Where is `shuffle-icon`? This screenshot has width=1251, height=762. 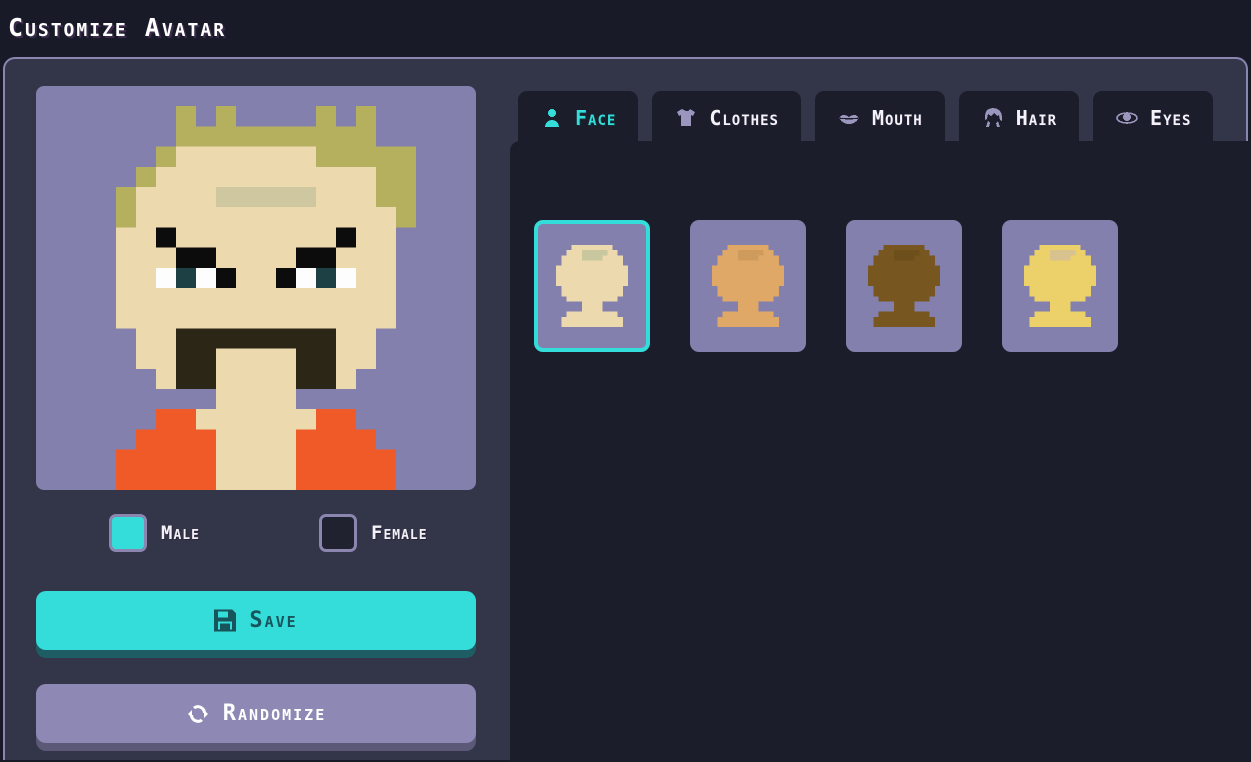
shuffle-icon is located at coordinates (198, 714).